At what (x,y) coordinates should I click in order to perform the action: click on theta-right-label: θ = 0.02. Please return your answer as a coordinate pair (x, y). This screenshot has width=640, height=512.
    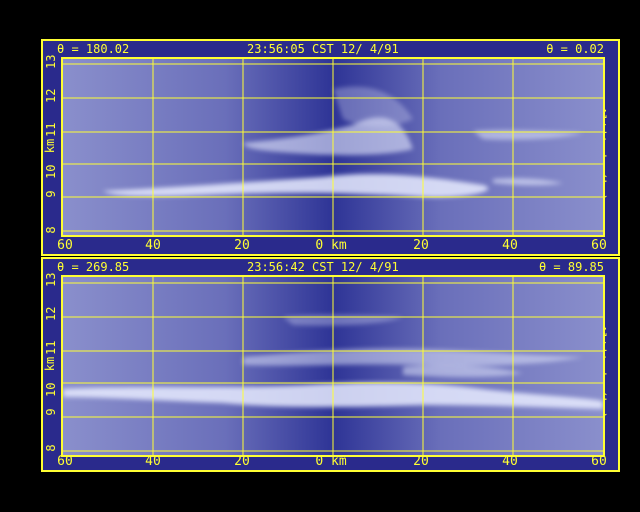
    Looking at the image, I should click on (575, 49).